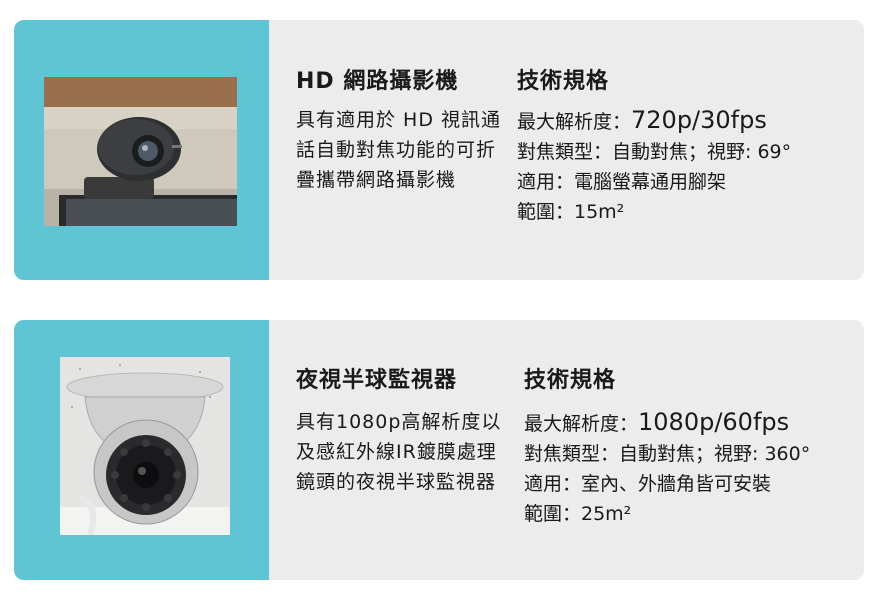  What do you see at coordinates (377, 81) in the screenshot?
I see `product-title: HD 網路攝影機` at bounding box center [377, 81].